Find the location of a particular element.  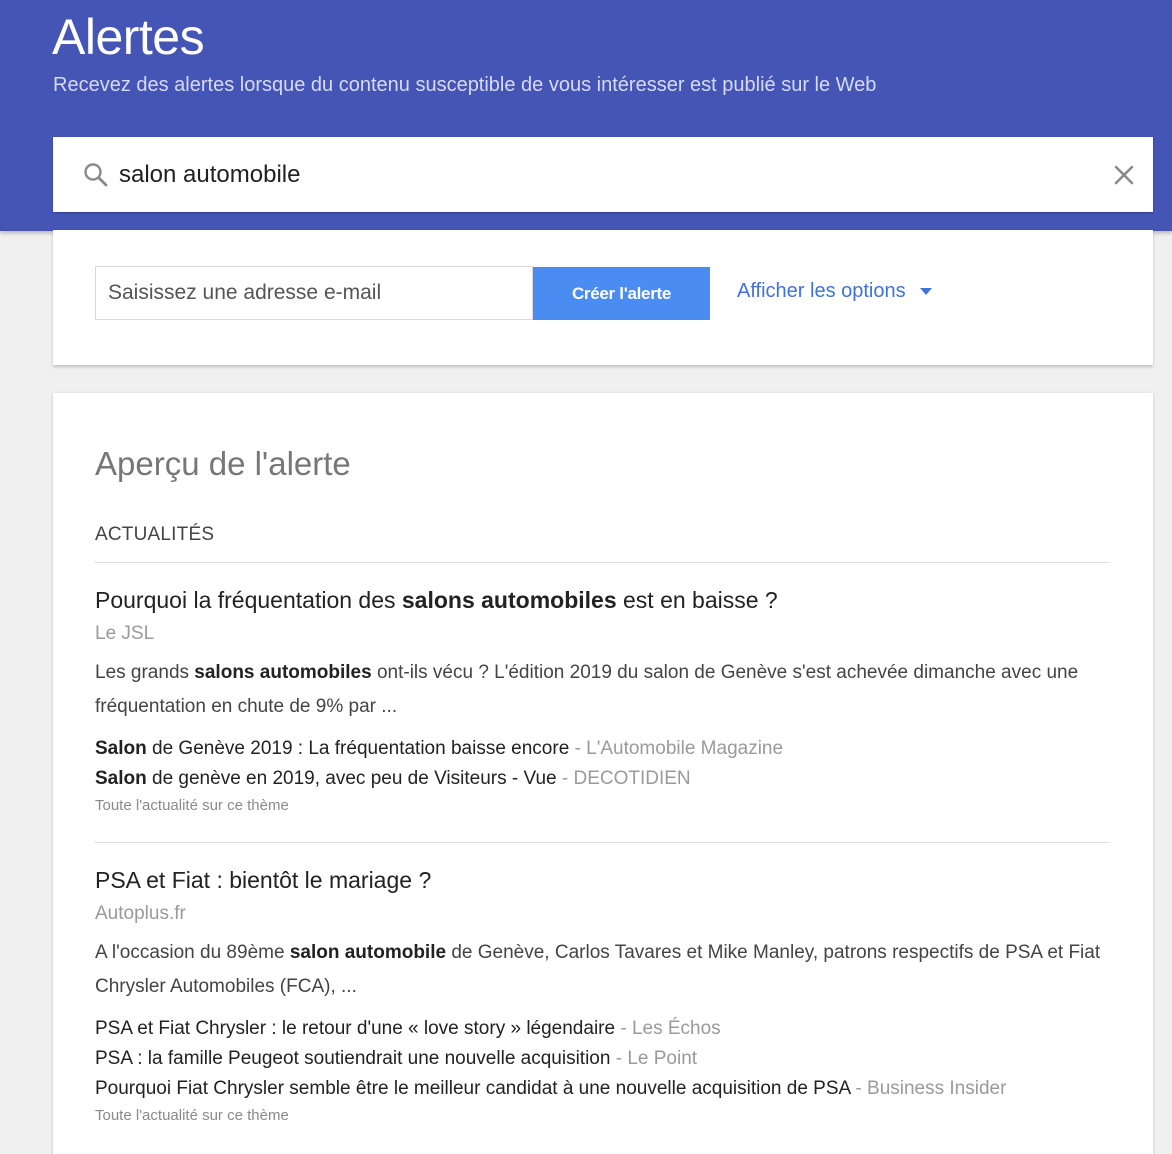

section-label: ACTUALITÉS is located at coordinates (155, 534).